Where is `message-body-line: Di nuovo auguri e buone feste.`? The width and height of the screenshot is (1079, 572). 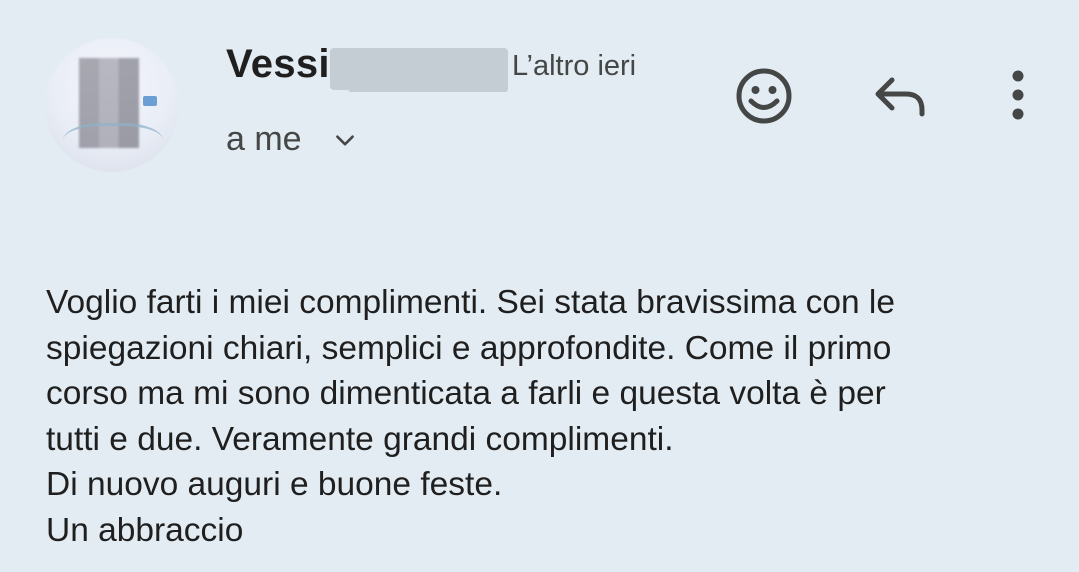
message-body-line: Di nuovo auguri e buone feste. is located at coordinates (274, 484).